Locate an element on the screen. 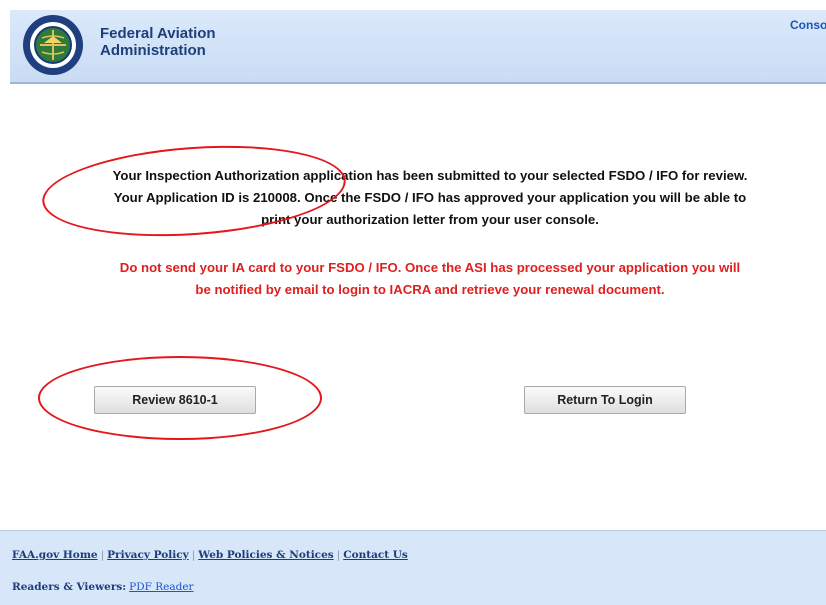 This screenshot has width=826, height=605. footer-link-web-policies: Web Policies & Notices is located at coordinates (265, 555).